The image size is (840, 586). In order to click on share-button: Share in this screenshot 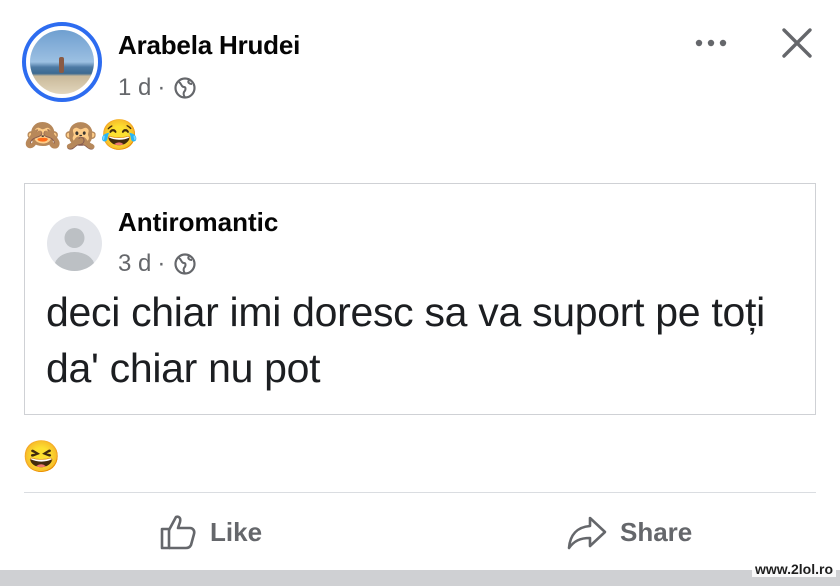, I will do `click(629, 532)`.